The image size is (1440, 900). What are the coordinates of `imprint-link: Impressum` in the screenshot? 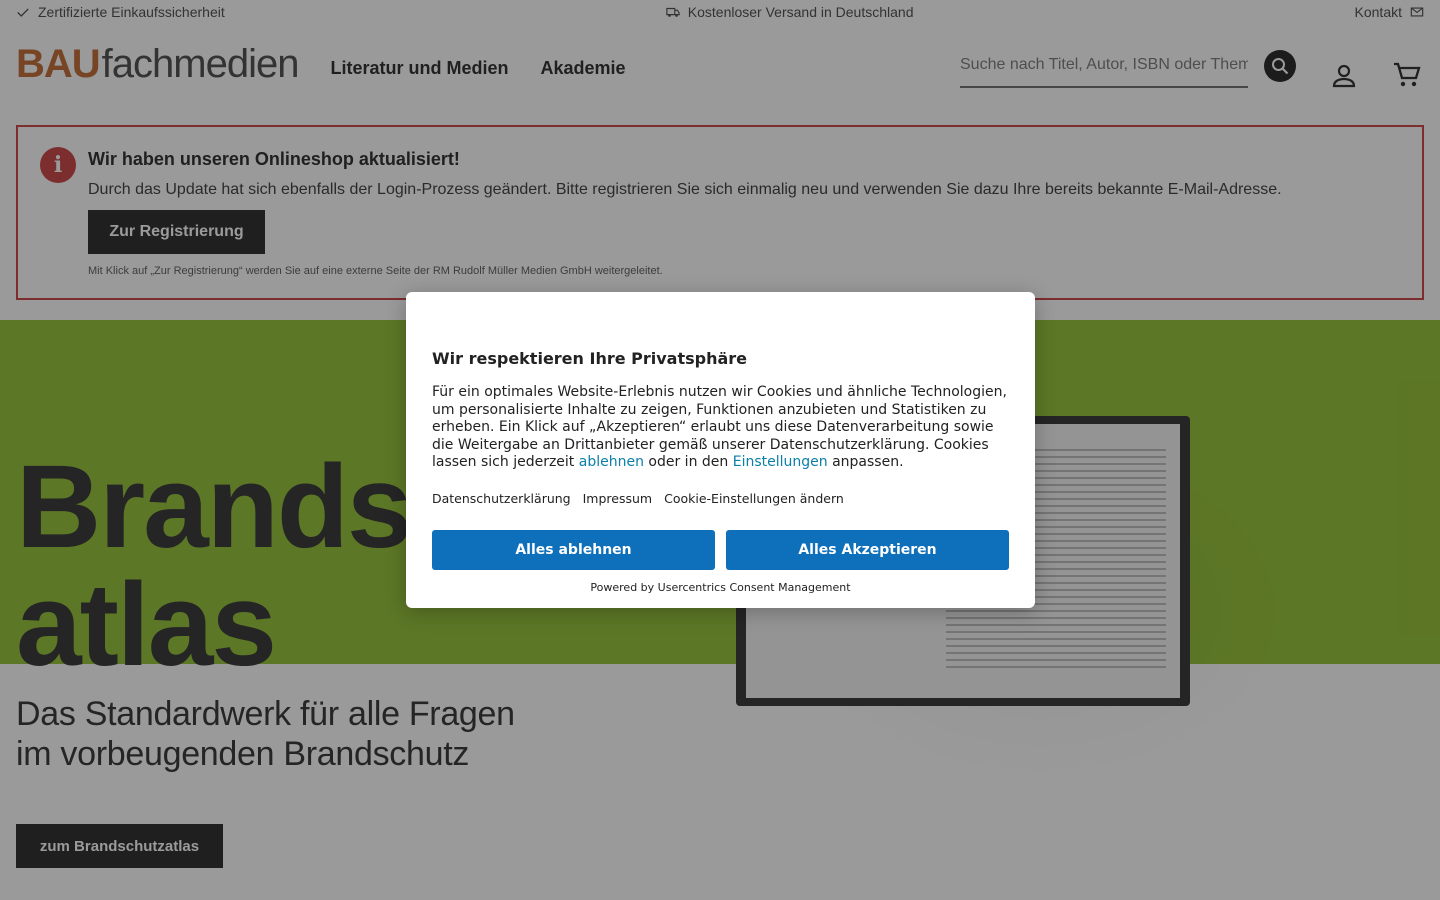 It's located at (617, 498).